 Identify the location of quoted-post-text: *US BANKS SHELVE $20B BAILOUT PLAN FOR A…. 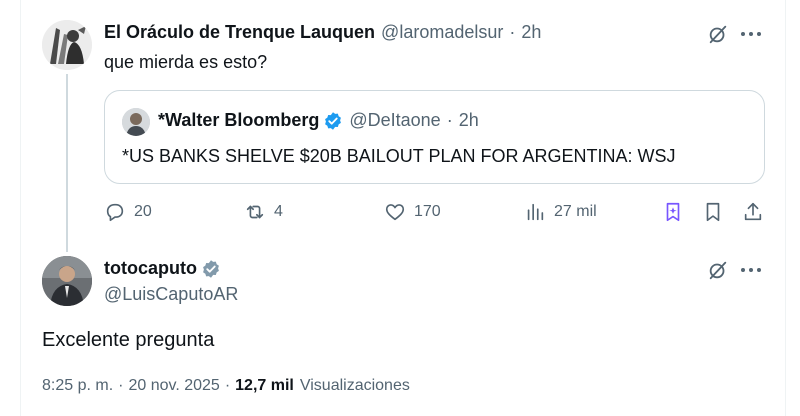
(399, 156).